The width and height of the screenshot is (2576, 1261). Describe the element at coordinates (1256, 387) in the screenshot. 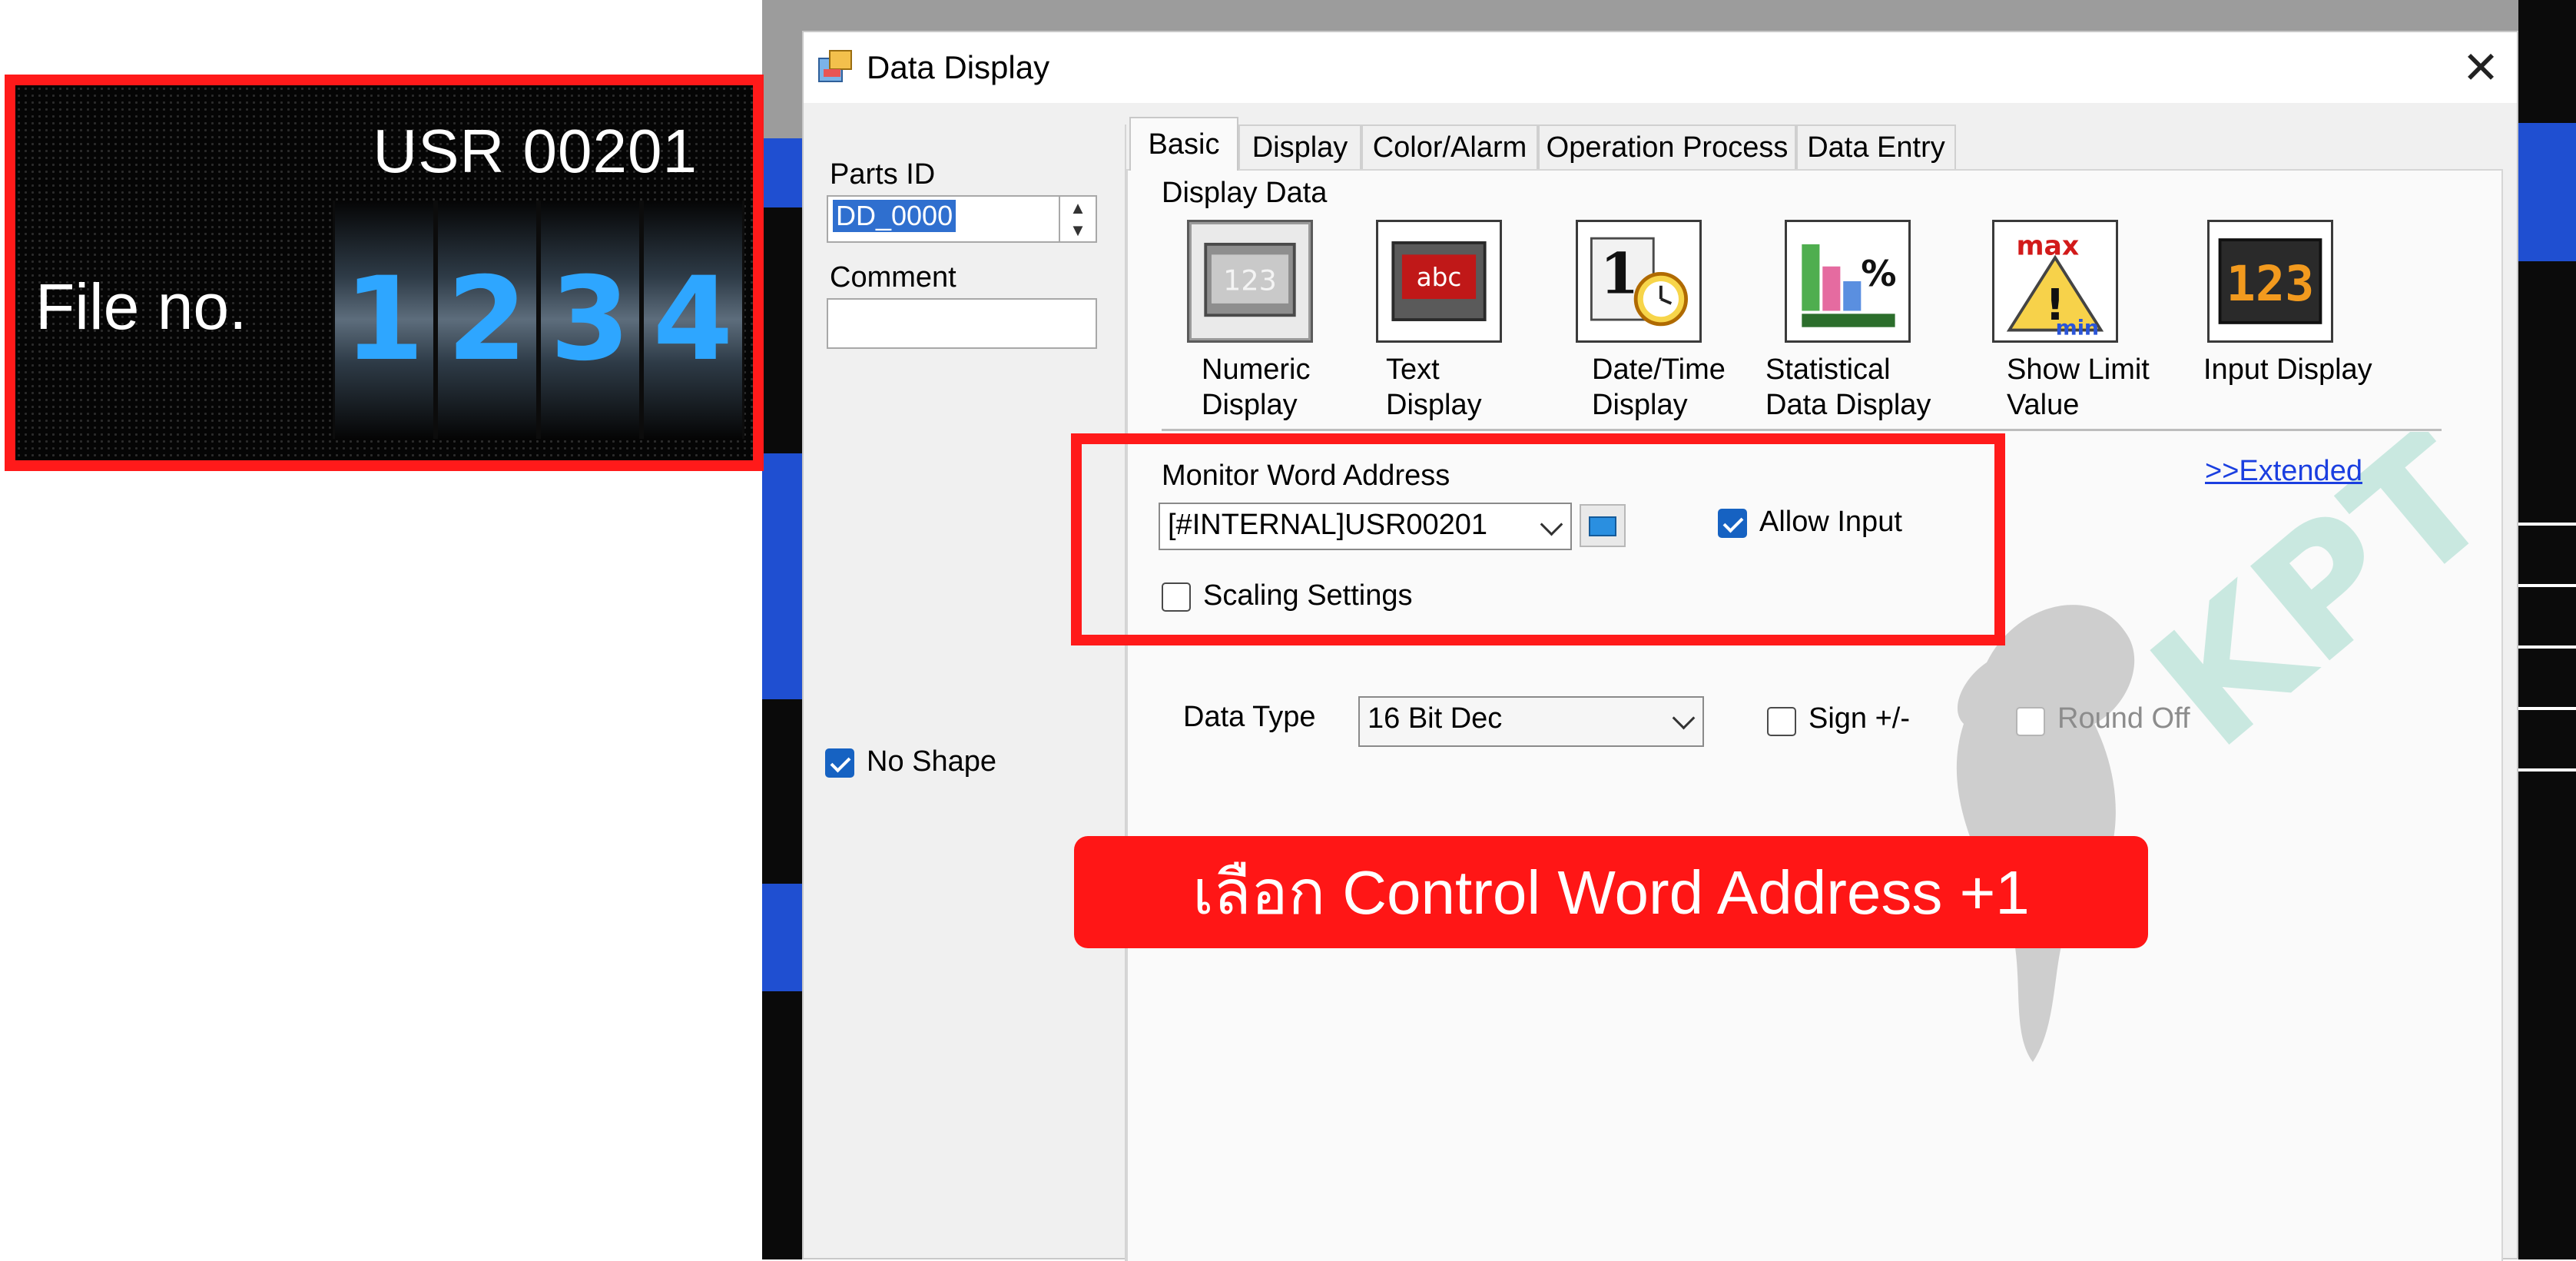

I see `numeric-display-caption: Numeric Display` at that location.